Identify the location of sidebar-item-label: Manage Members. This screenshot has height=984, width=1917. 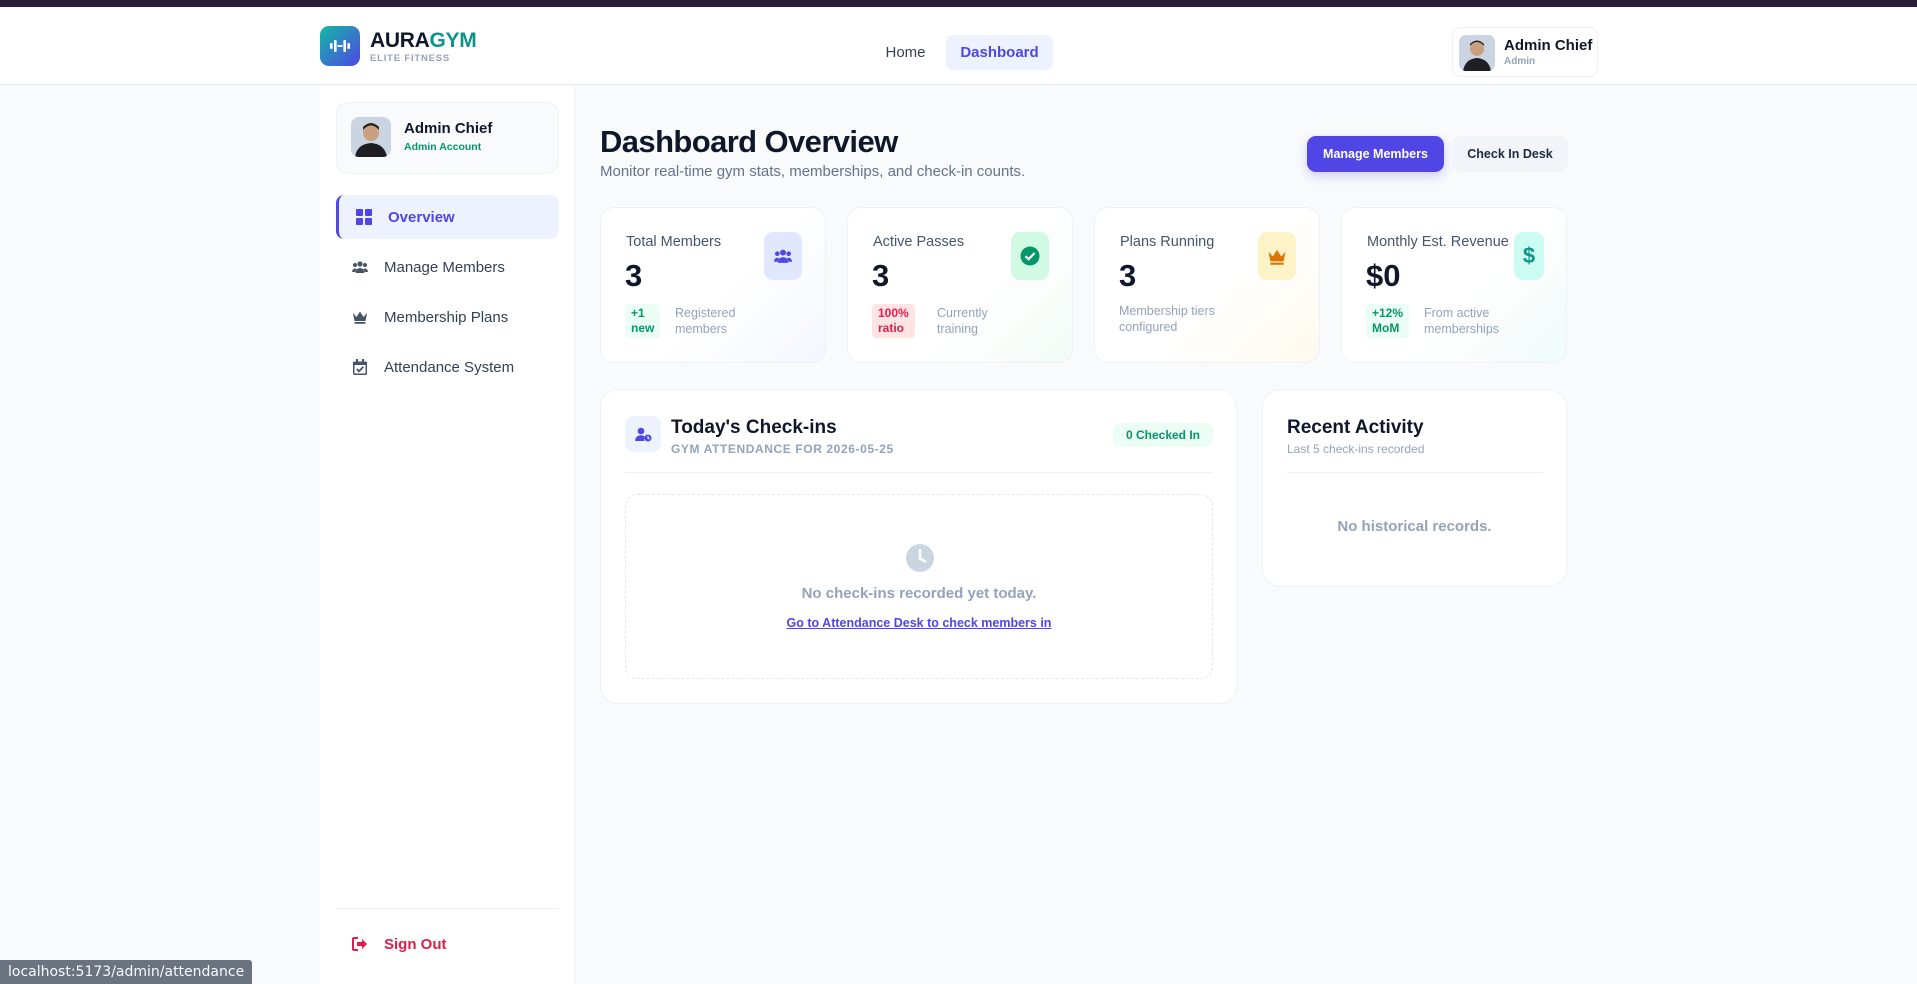
(444, 267).